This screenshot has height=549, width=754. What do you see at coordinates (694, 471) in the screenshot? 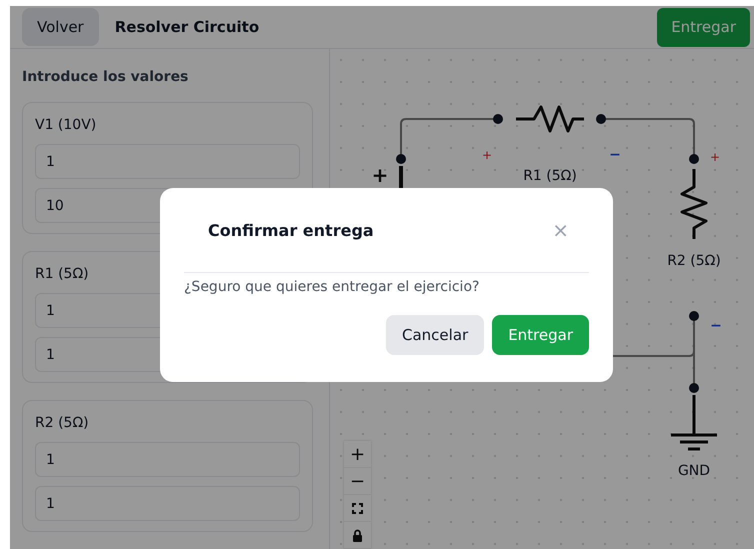
I see `ground-label: GND` at bounding box center [694, 471].